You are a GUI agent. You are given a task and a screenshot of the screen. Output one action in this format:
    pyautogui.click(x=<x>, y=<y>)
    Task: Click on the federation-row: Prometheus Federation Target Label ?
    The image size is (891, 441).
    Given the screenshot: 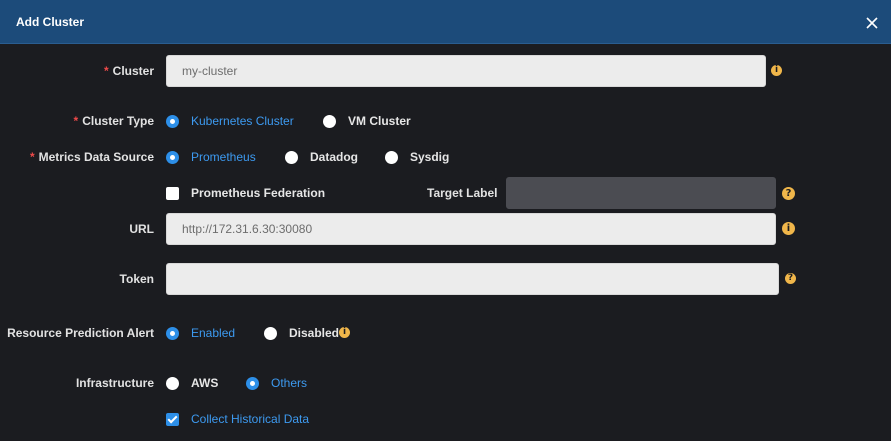 What is the action you would take?
    pyautogui.click(x=445, y=193)
    